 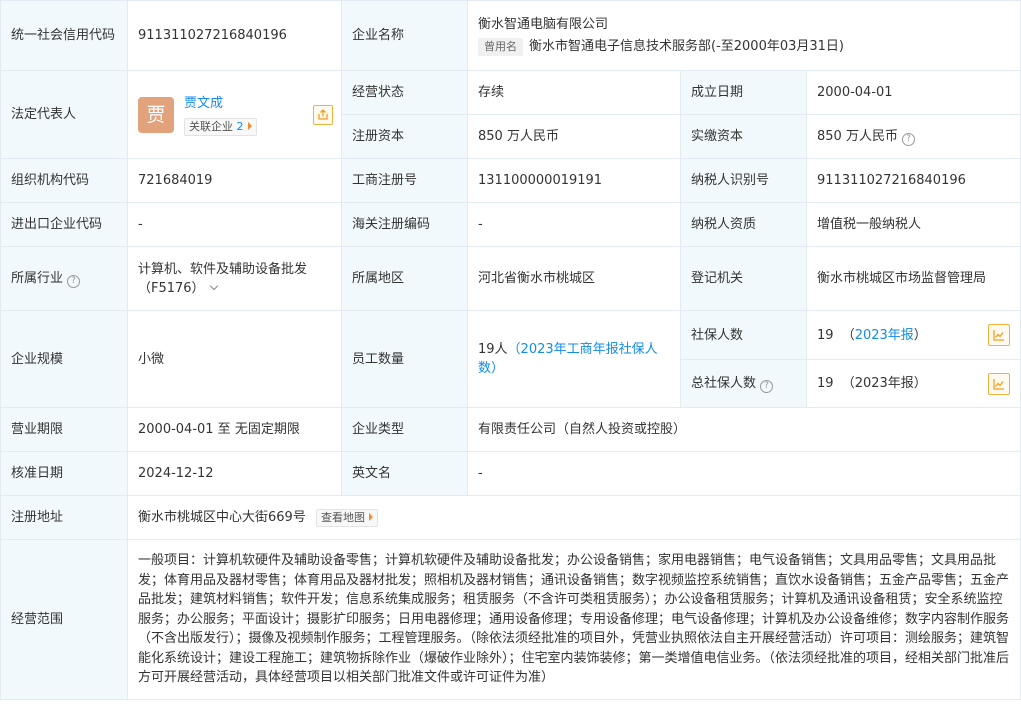 What do you see at coordinates (64, 35) in the screenshot?
I see `label-credit-code: 统一社会信用代码` at bounding box center [64, 35].